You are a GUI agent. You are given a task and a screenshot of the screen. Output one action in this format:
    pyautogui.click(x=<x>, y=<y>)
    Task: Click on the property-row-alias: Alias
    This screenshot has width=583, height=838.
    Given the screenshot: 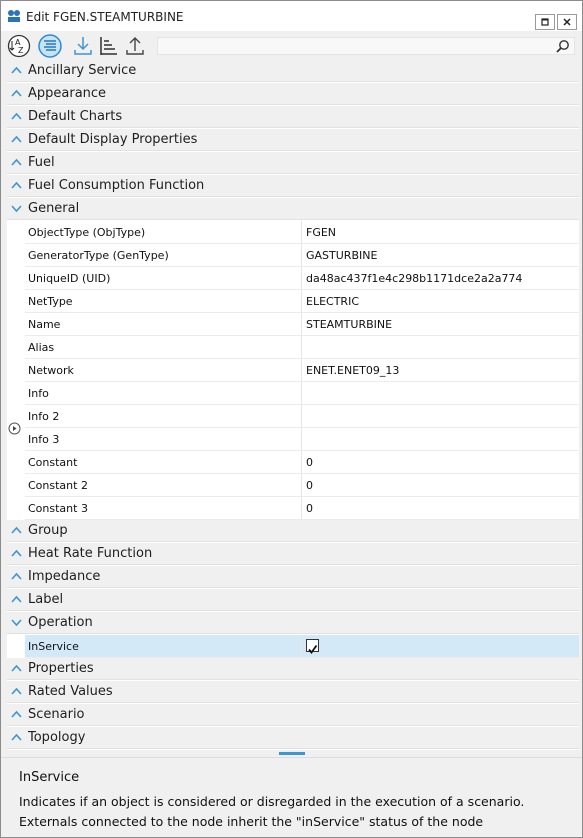 What is the action you would take?
    pyautogui.click(x=302, y=347)
    